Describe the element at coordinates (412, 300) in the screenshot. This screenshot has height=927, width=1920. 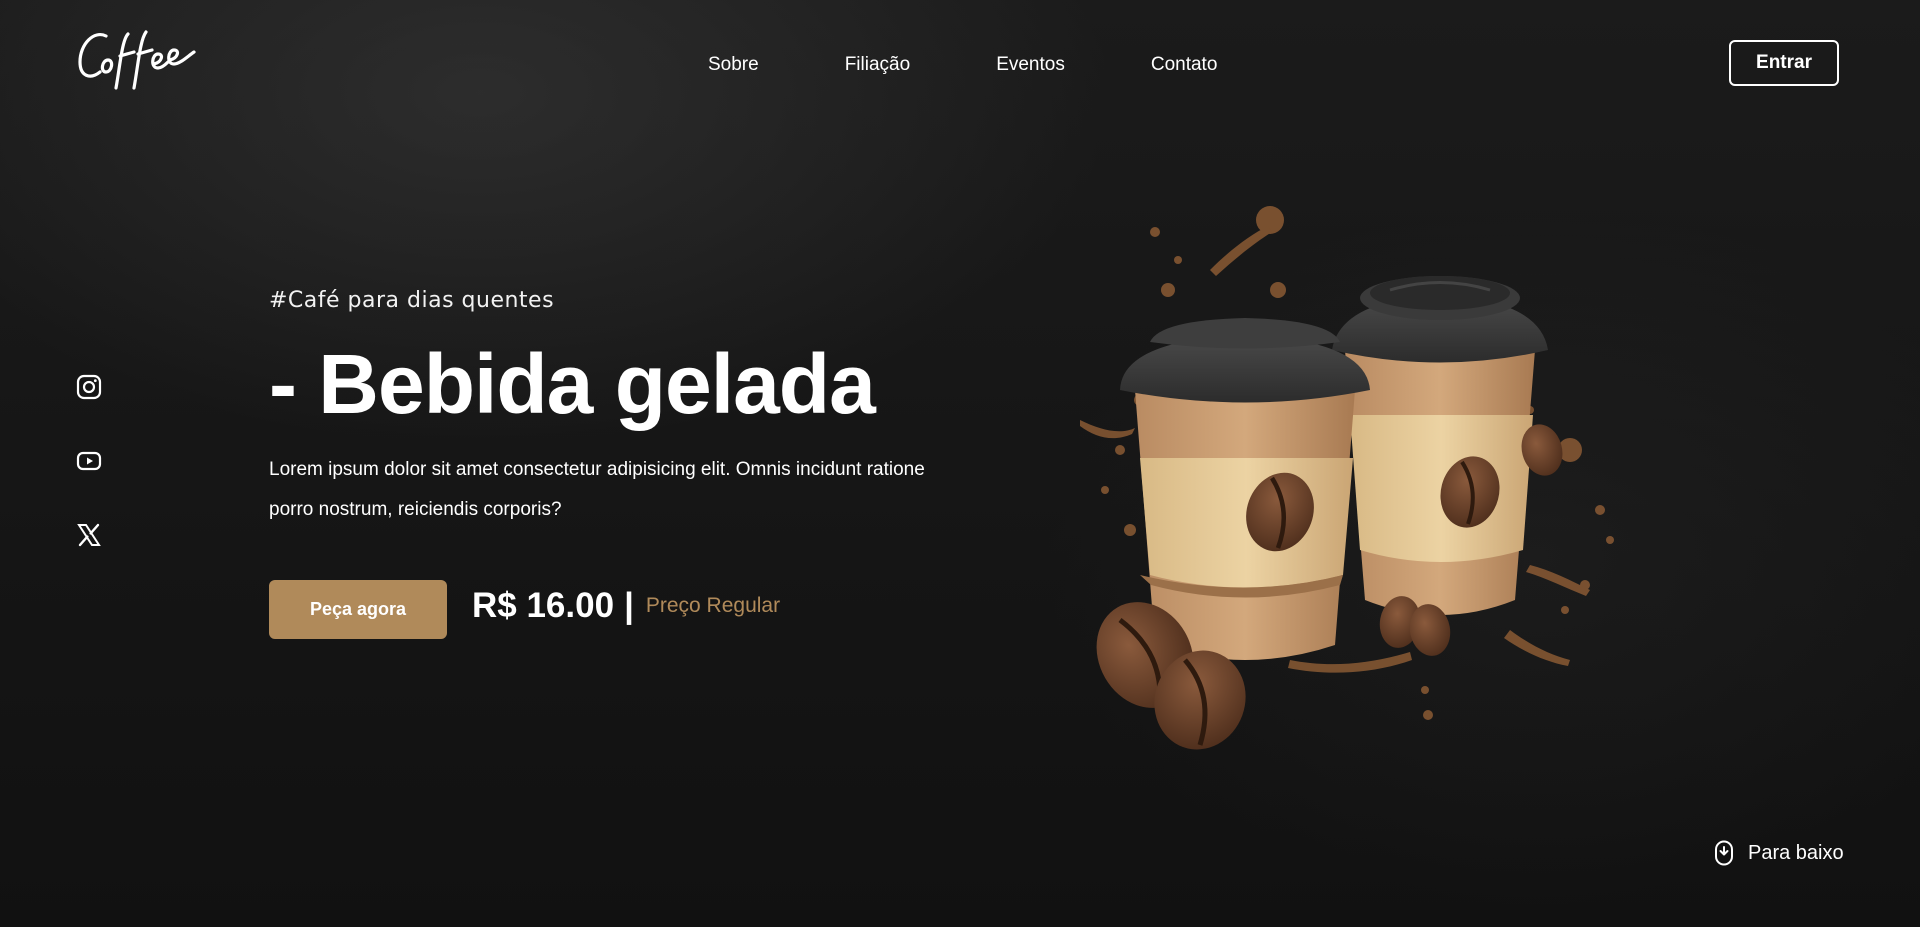
I see `hero-tagline: #Café para dias quentes` at that location.